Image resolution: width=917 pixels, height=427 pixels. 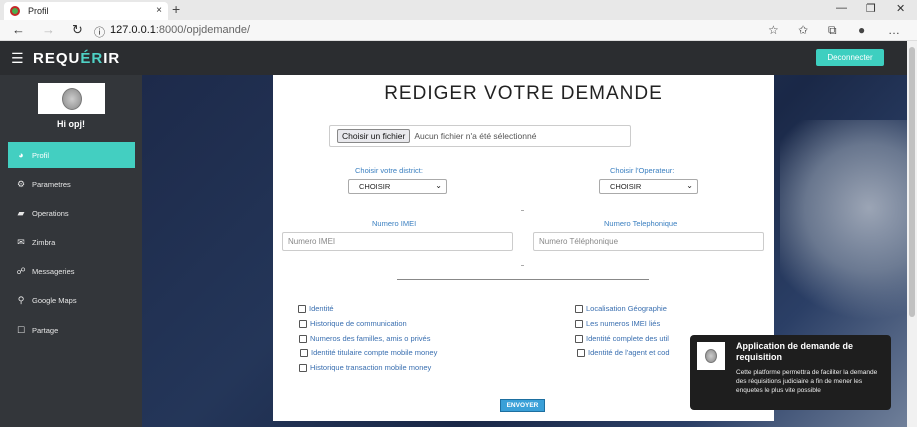 What do you see at coordinates (203, 30) in the screenshot?
I see `url-path: :8000/opjdemande/` at bounding box center [203, 30].